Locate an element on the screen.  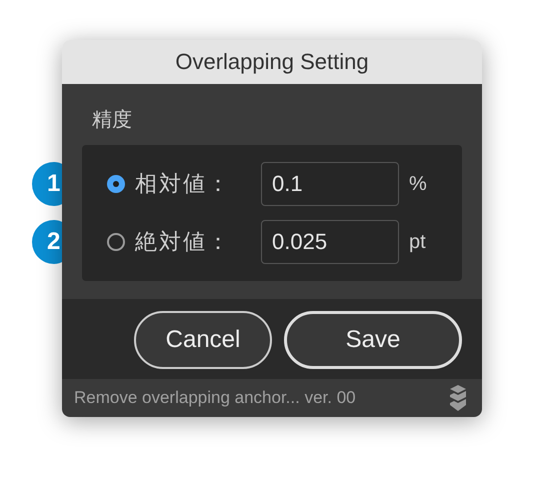
cancel-button: Cancel is located at coordinates (203, 340).